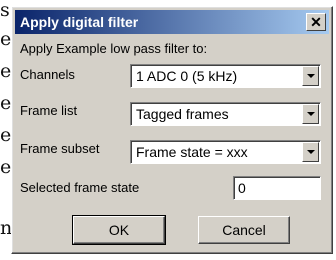 The width and height of the screenshot is (336, 260). Describe the element at coordinates (60, 148) in the screenshot. I see `frame-subset-label: Frame subset` at that location.